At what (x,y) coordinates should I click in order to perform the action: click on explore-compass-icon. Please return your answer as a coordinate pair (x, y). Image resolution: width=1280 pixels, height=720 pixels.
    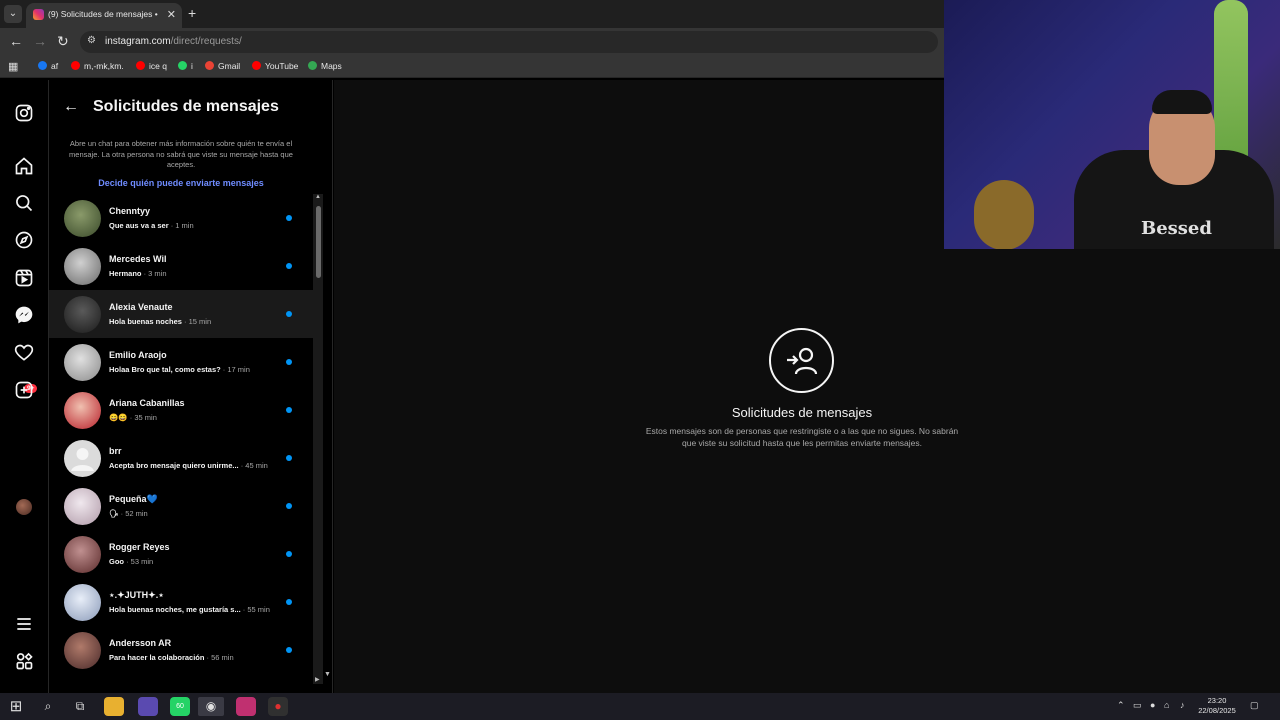
    Looking at the image, I should click on (24, 240).